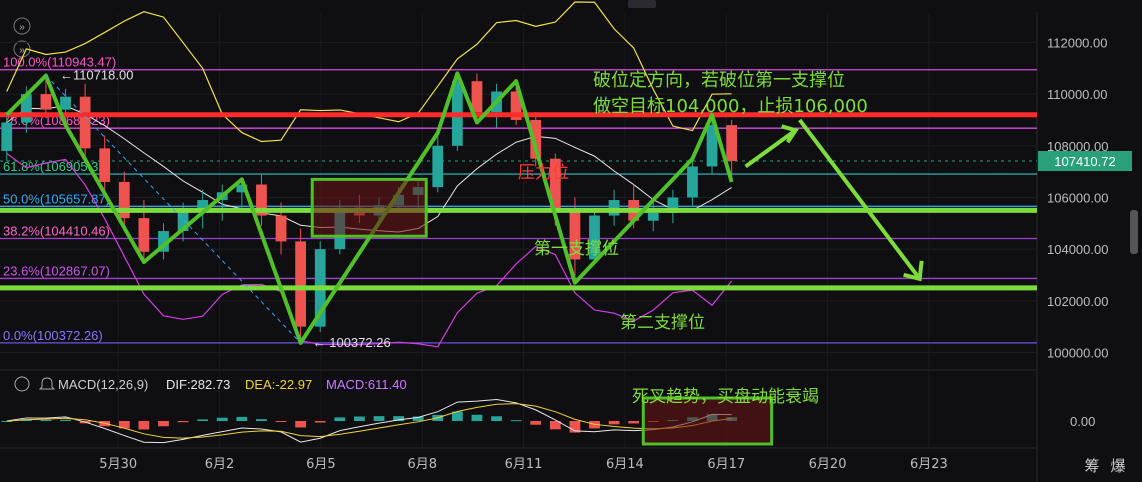 The width and height of the screenshot is (1142, 482). Describe the element at coordinates (662, 323) in the screenshot. I see `annotation-support-2: 第二支撑位` at that location.